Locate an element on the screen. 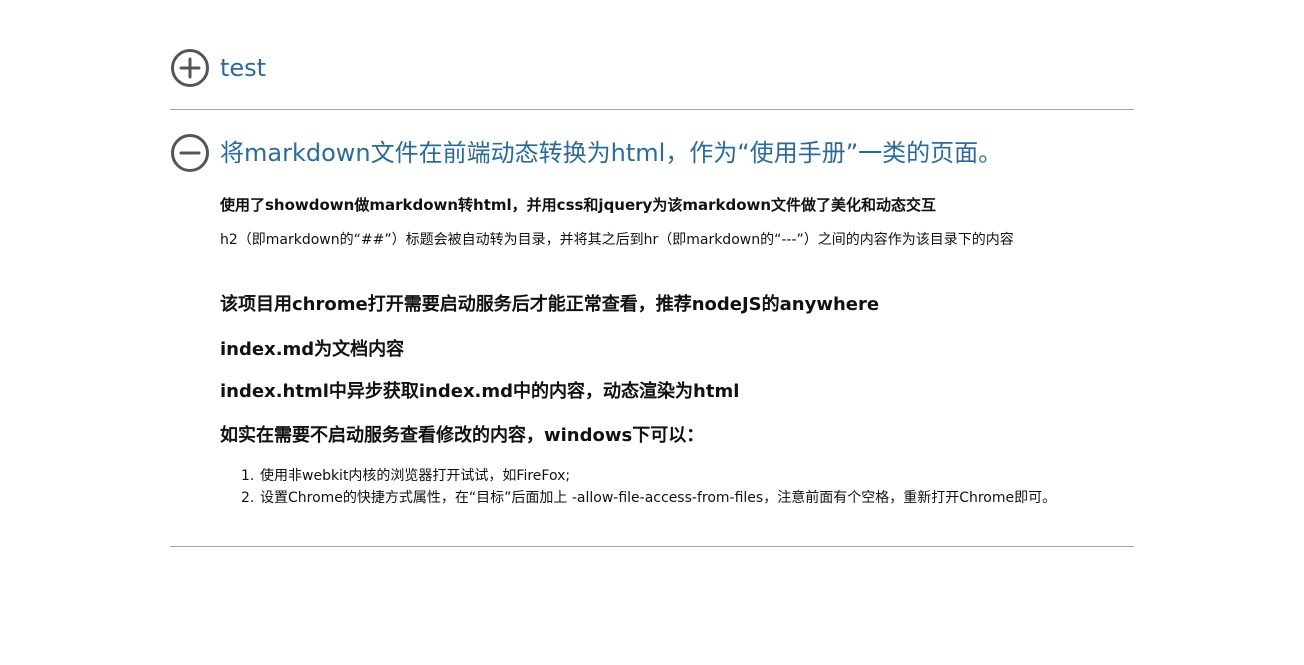 The width and height of the screenshot is (1304, 665). heading: index.md为文档内容 is located at coordinates (312, 349).